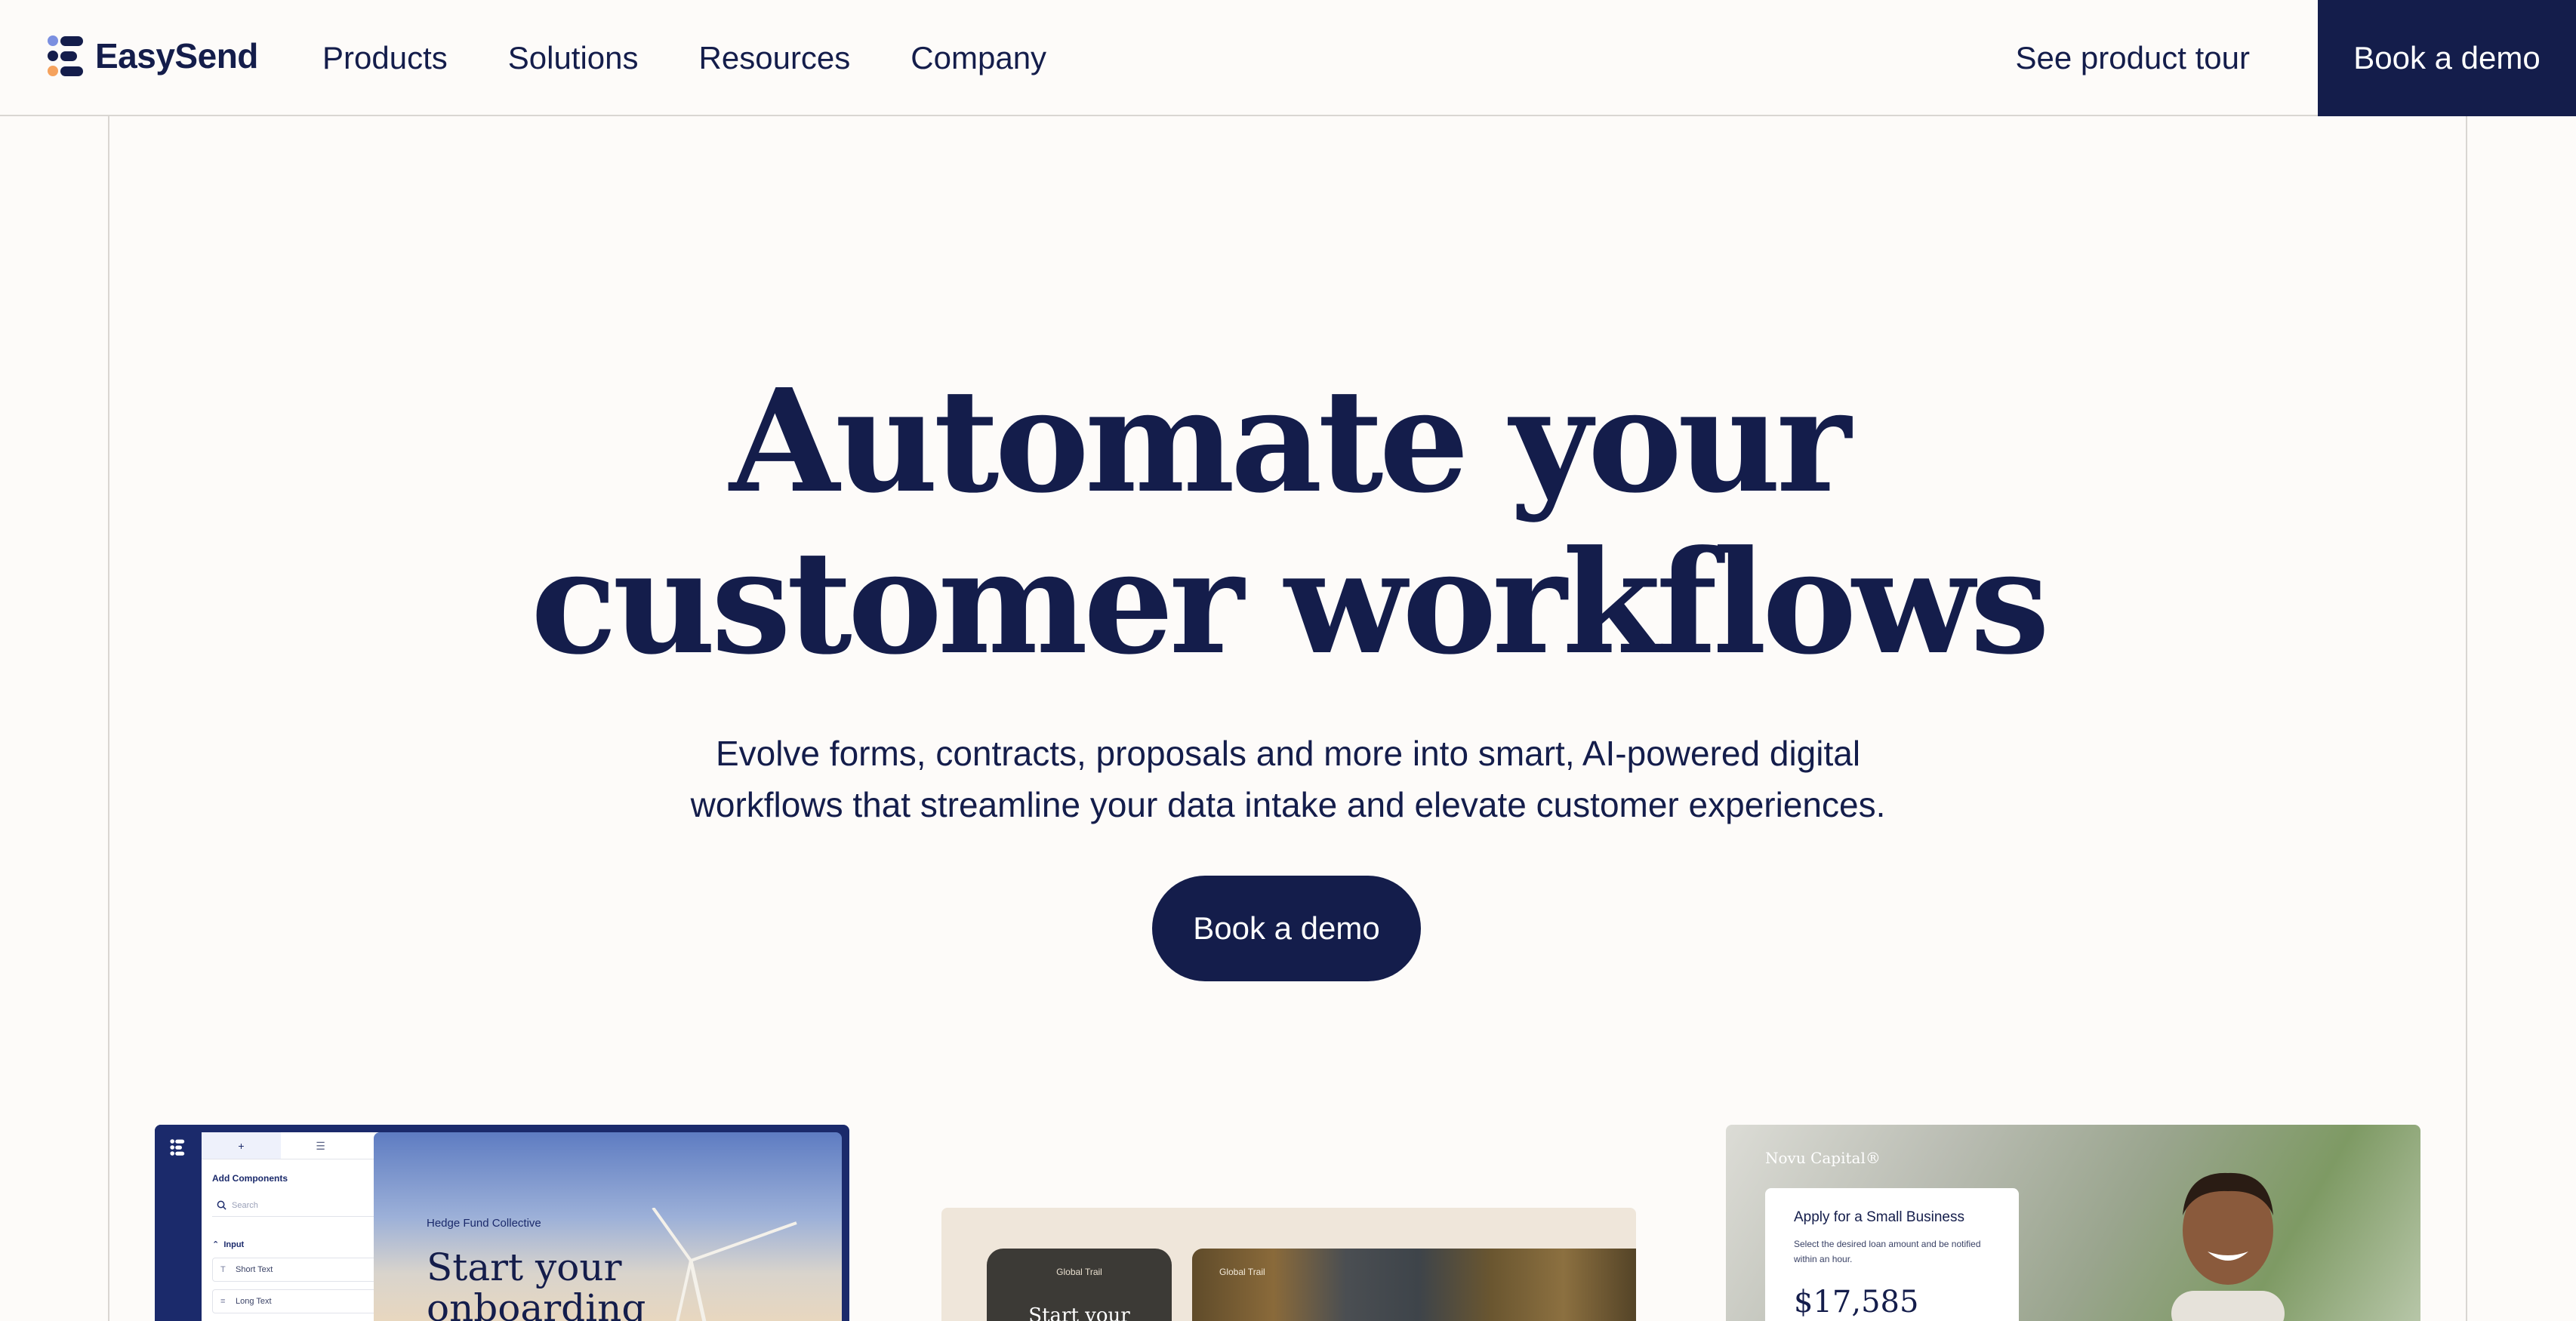 This screenshot has height=1321, width=2576. What do you see at coordinates (724, 1264) in the screenshot?
I see `wind-turbine-image` at bounding box center [724, 1264].